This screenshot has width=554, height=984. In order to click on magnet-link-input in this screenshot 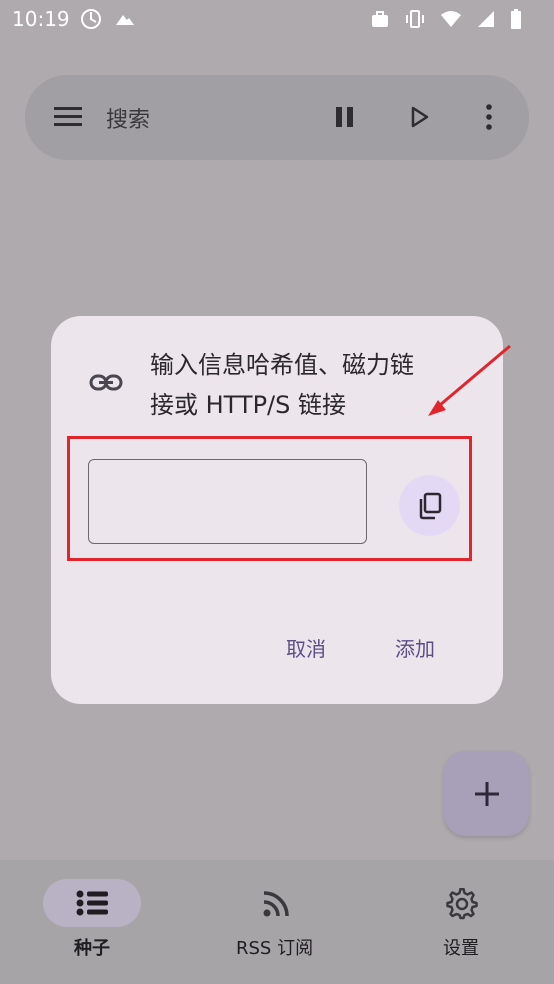, I will do `click(227, 501)`.